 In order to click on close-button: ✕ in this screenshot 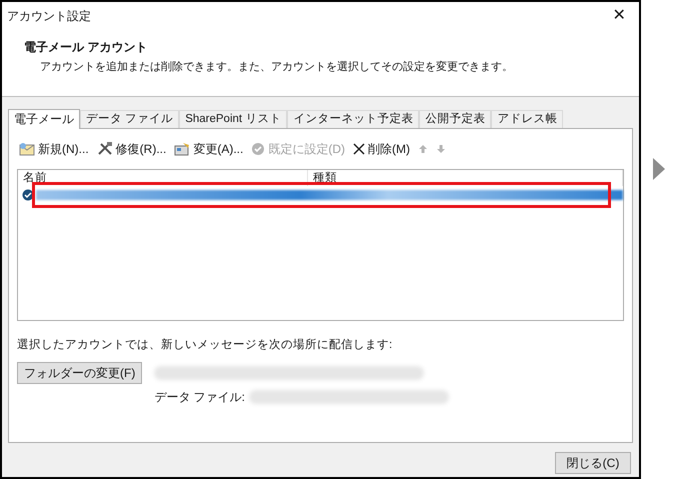, I will do `click(619, 16)`.